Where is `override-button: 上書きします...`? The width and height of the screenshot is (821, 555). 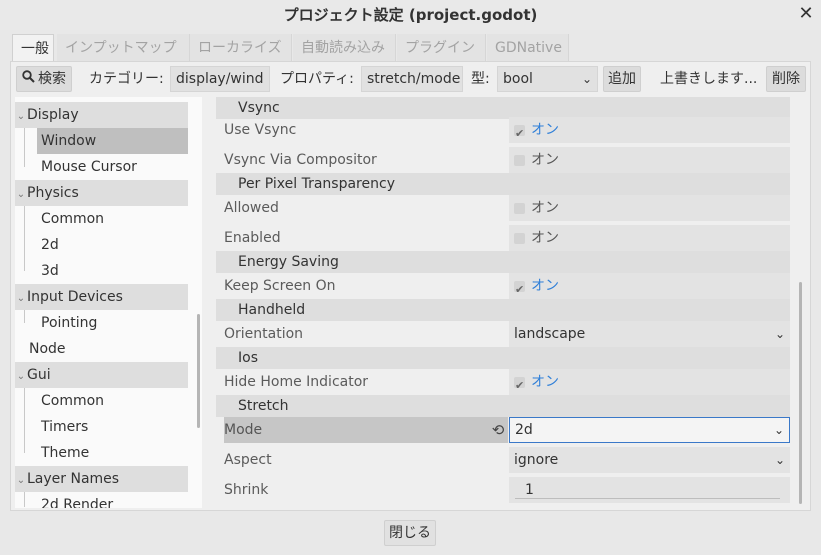 override-button: 上書きします... is located at coordinates (710, 79).